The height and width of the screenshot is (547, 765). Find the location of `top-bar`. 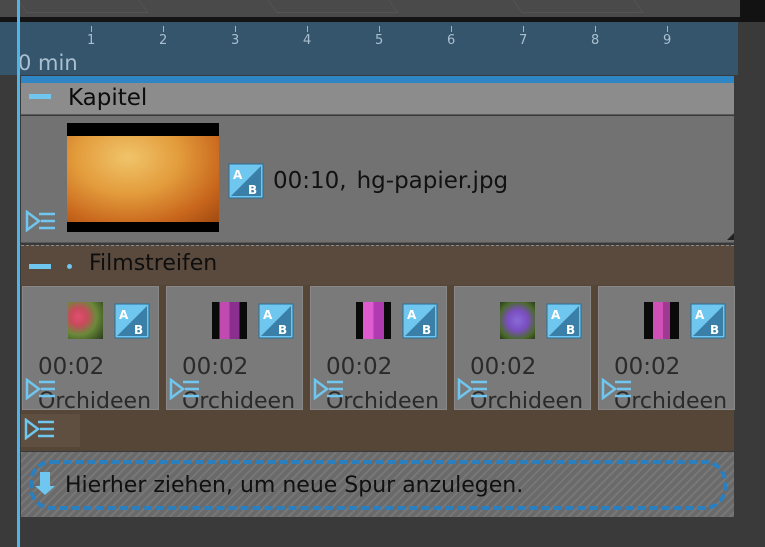

top-bar is located at coordinates (382, 11).